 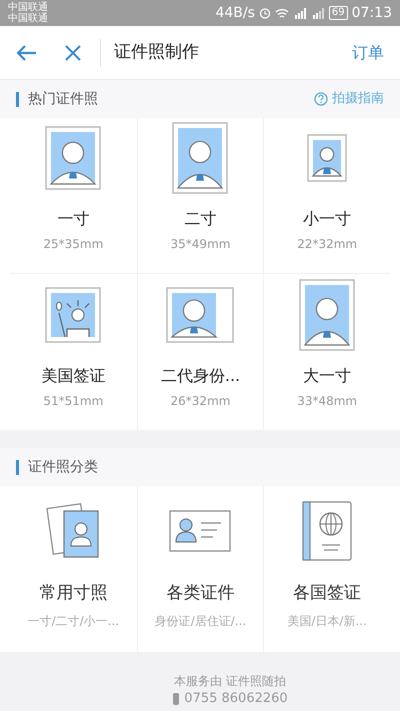 I want to click on photo-size-option: 大一寸 33*48mm, so click(x=326, y=352).